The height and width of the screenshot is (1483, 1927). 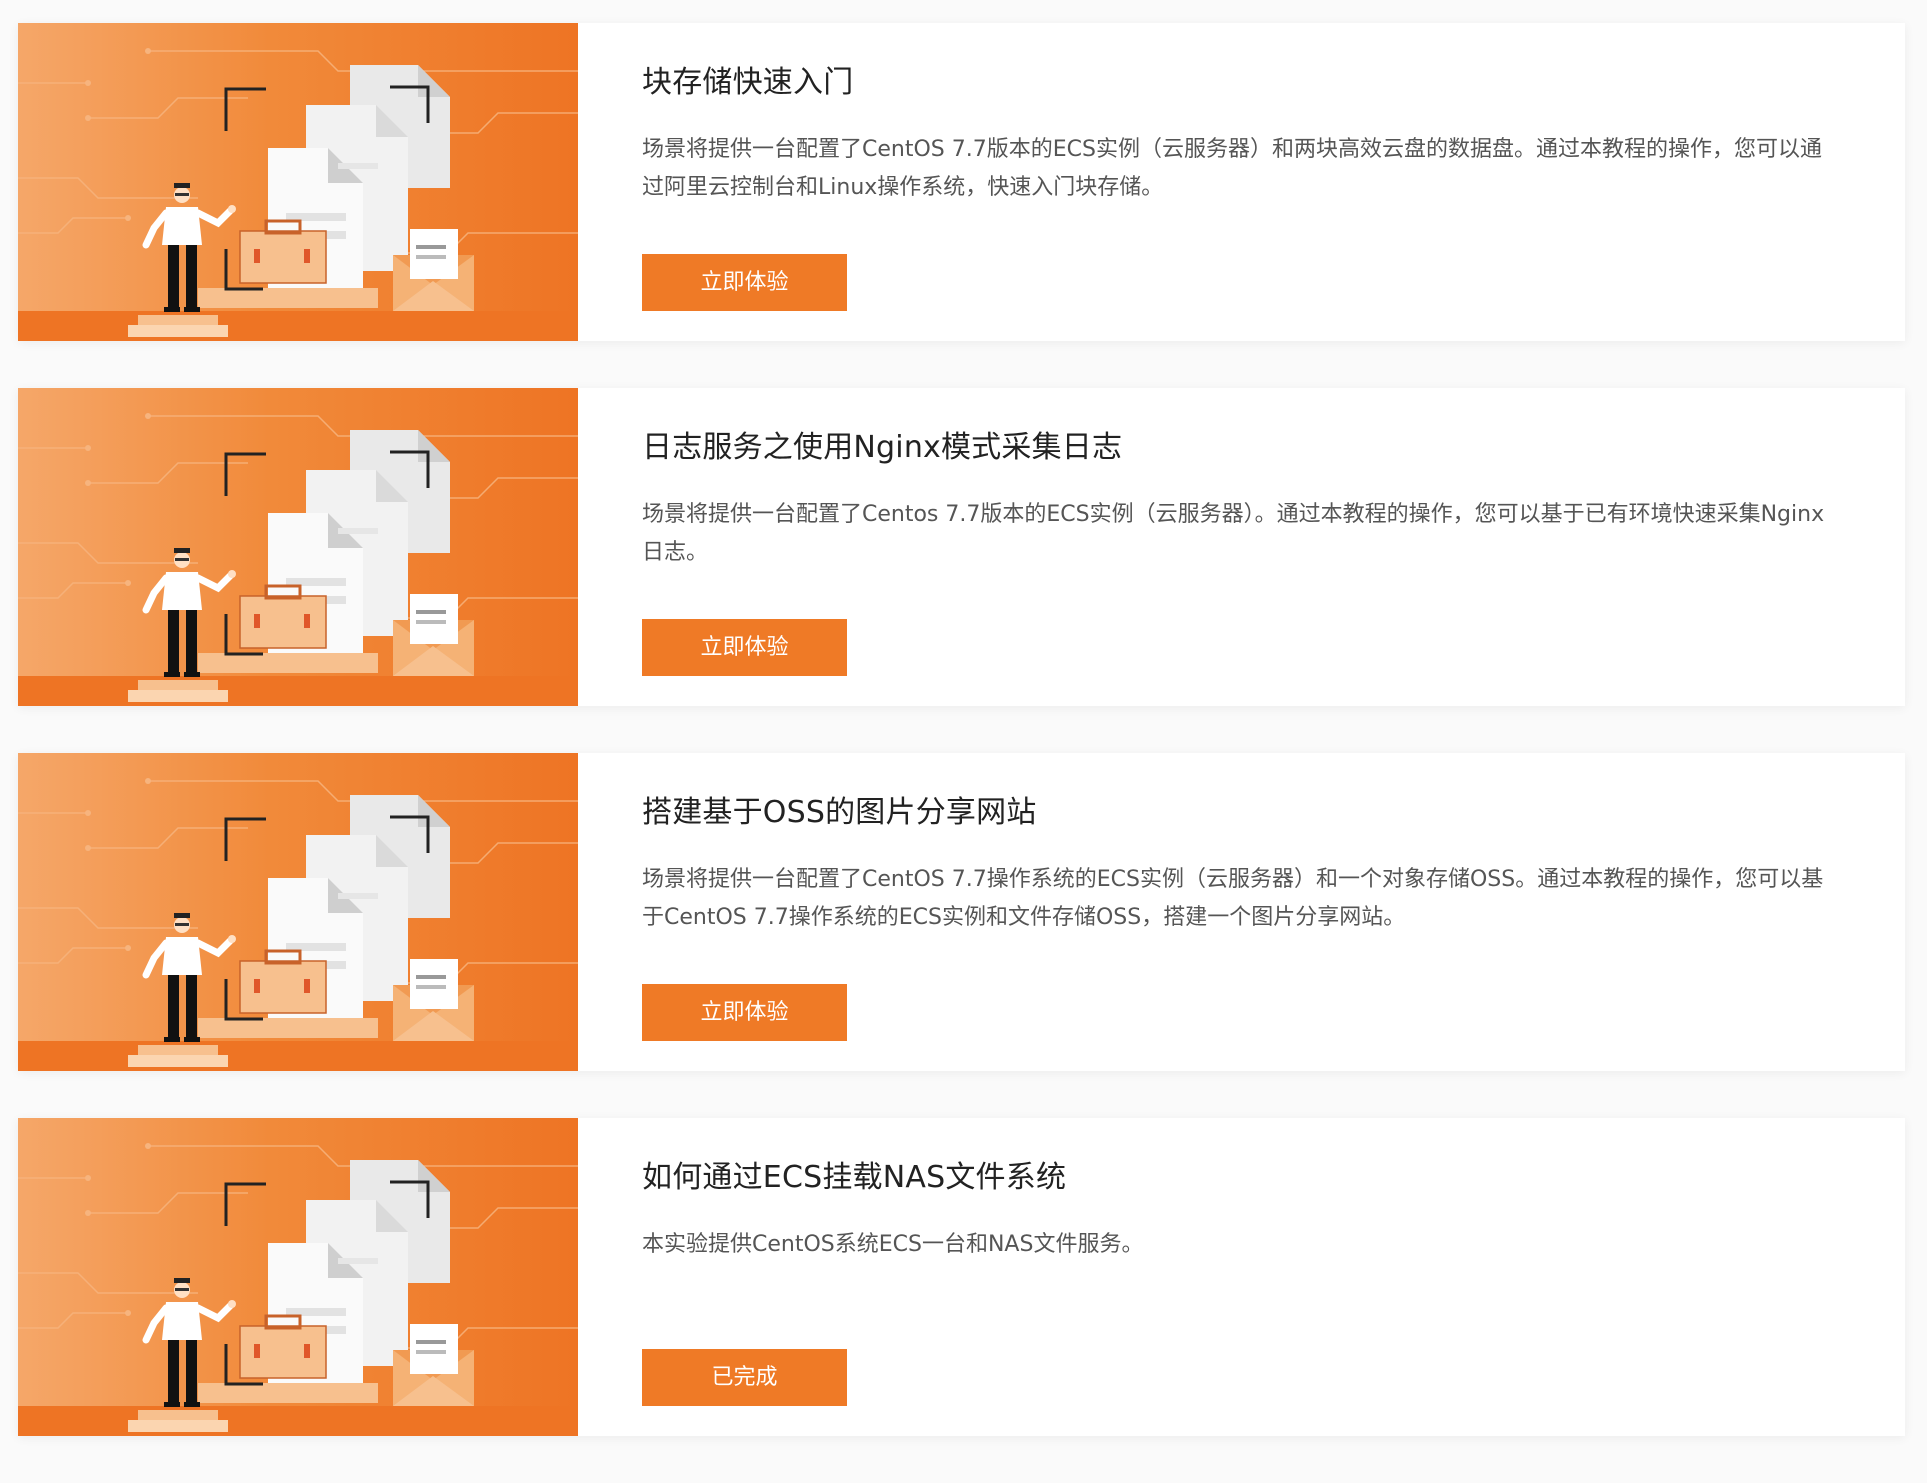 What do you see at coordinates (882, 444) in the screenshot?
I see `course-title: 日志服务之使用Nginx模式采集日志` at bounding box center [882, 444].